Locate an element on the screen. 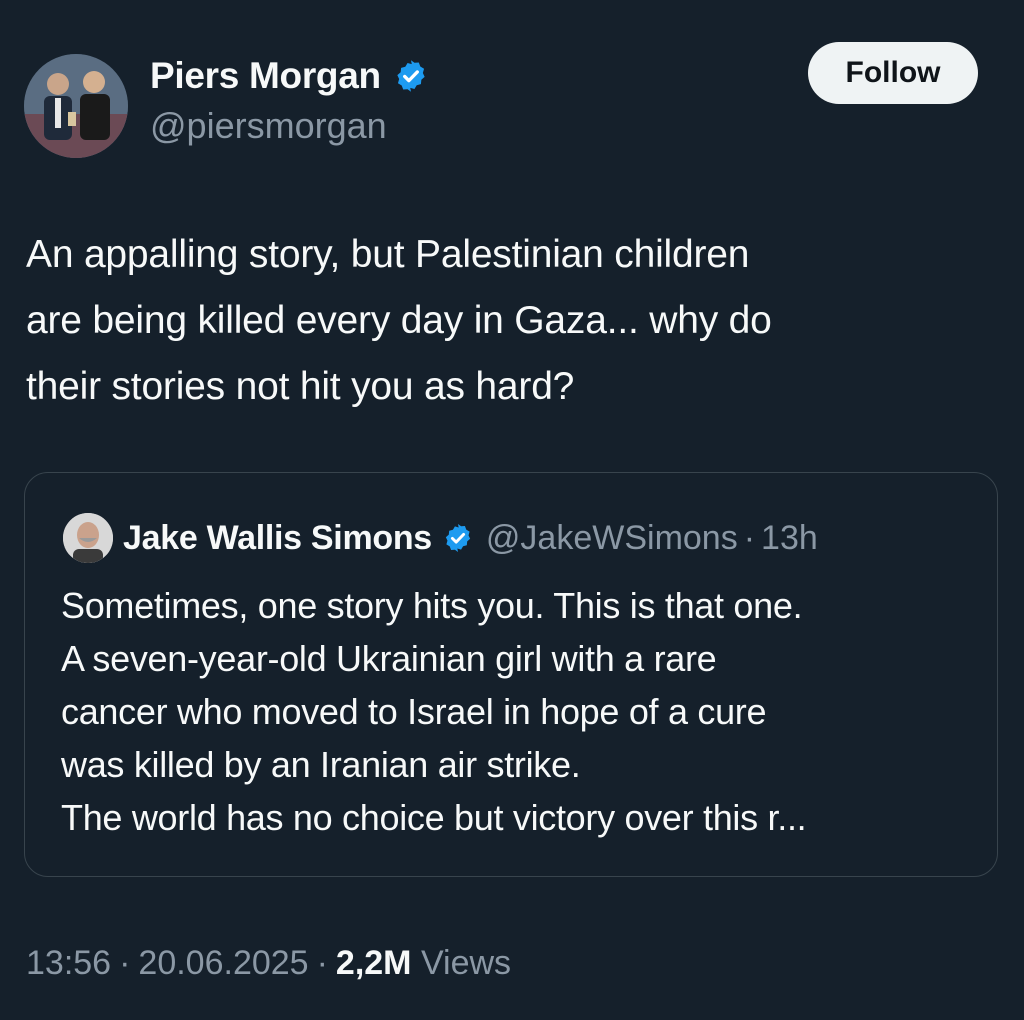 The height and width of the screenshot is (1020, 1024). quoted-author-handle: @JakeWSimons is located at coordinates (612, 538).